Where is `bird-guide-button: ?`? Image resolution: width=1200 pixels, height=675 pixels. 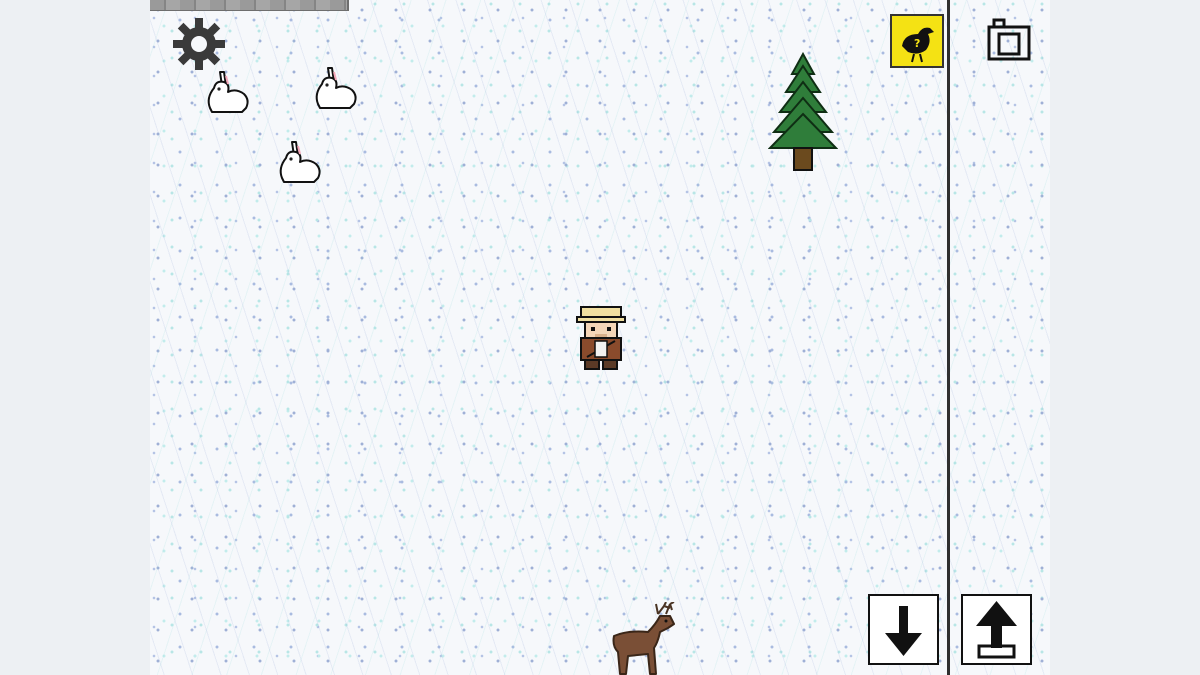 bird-guide-button: ? is located at coordinates (917, 41).